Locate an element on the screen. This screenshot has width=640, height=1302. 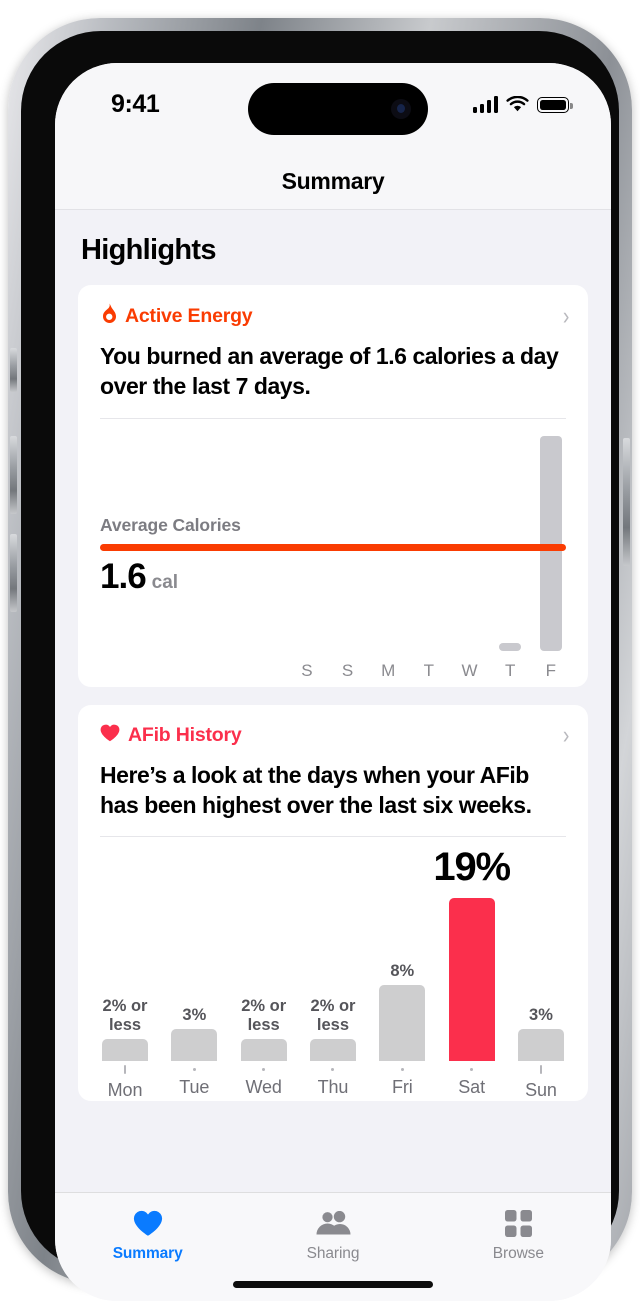
card-header-active-energy: Active Energy › is located at coordinates (333, 307).